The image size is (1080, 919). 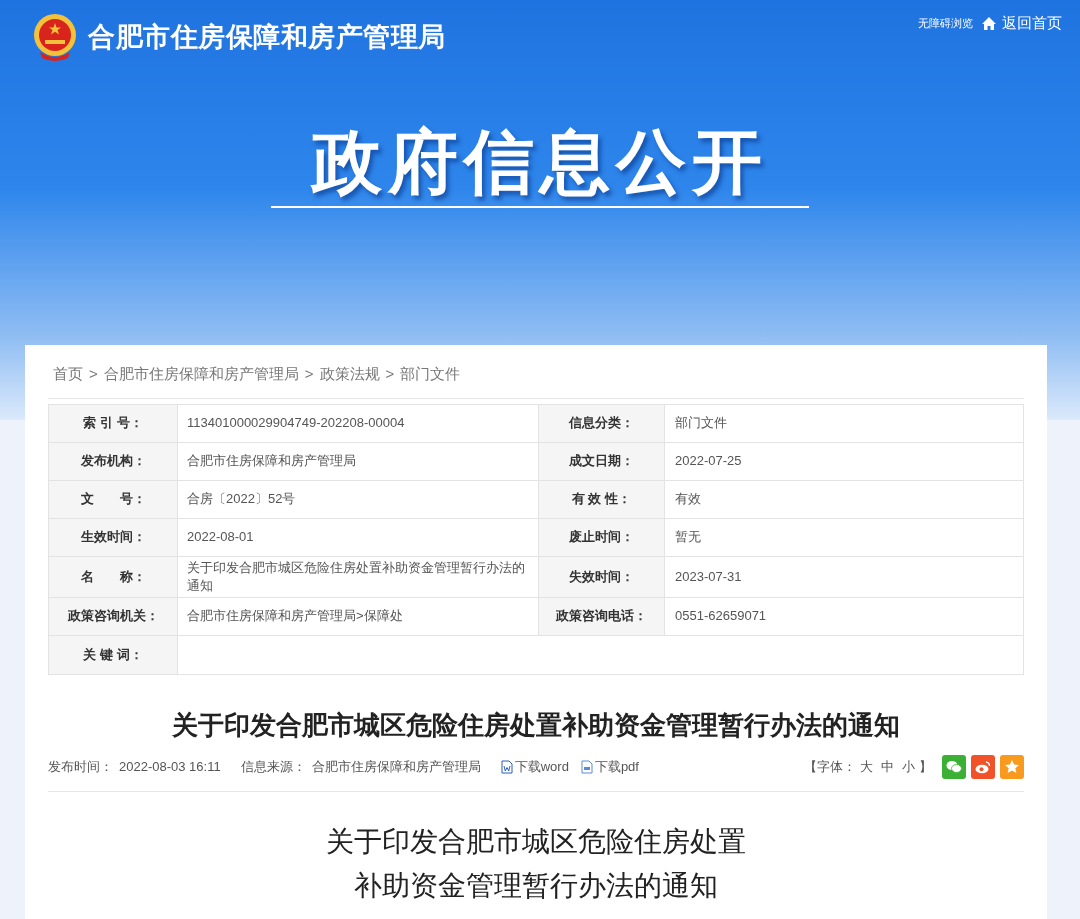 I want to click on field-value: 2022-08-01, so click(x=220, y=537).